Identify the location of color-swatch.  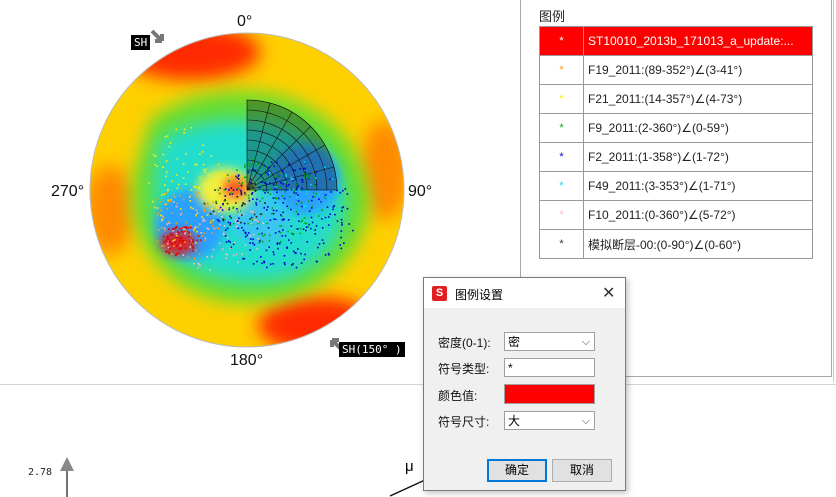
(549, 394).